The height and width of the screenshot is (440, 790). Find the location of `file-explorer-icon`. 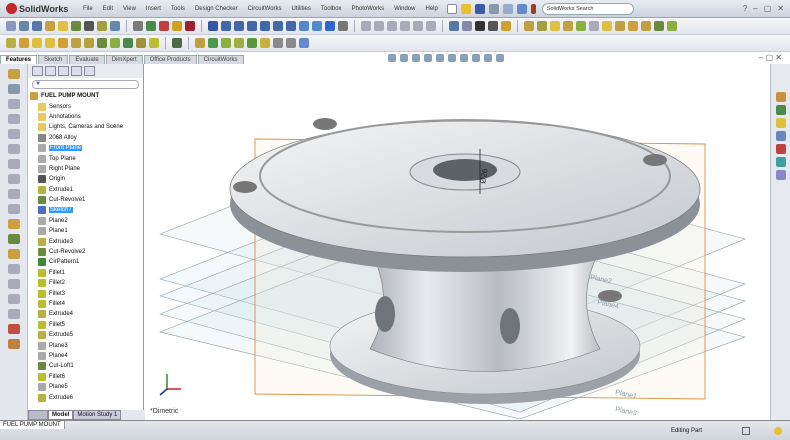

file-explorer-icon is located at coordinates (781, 123).